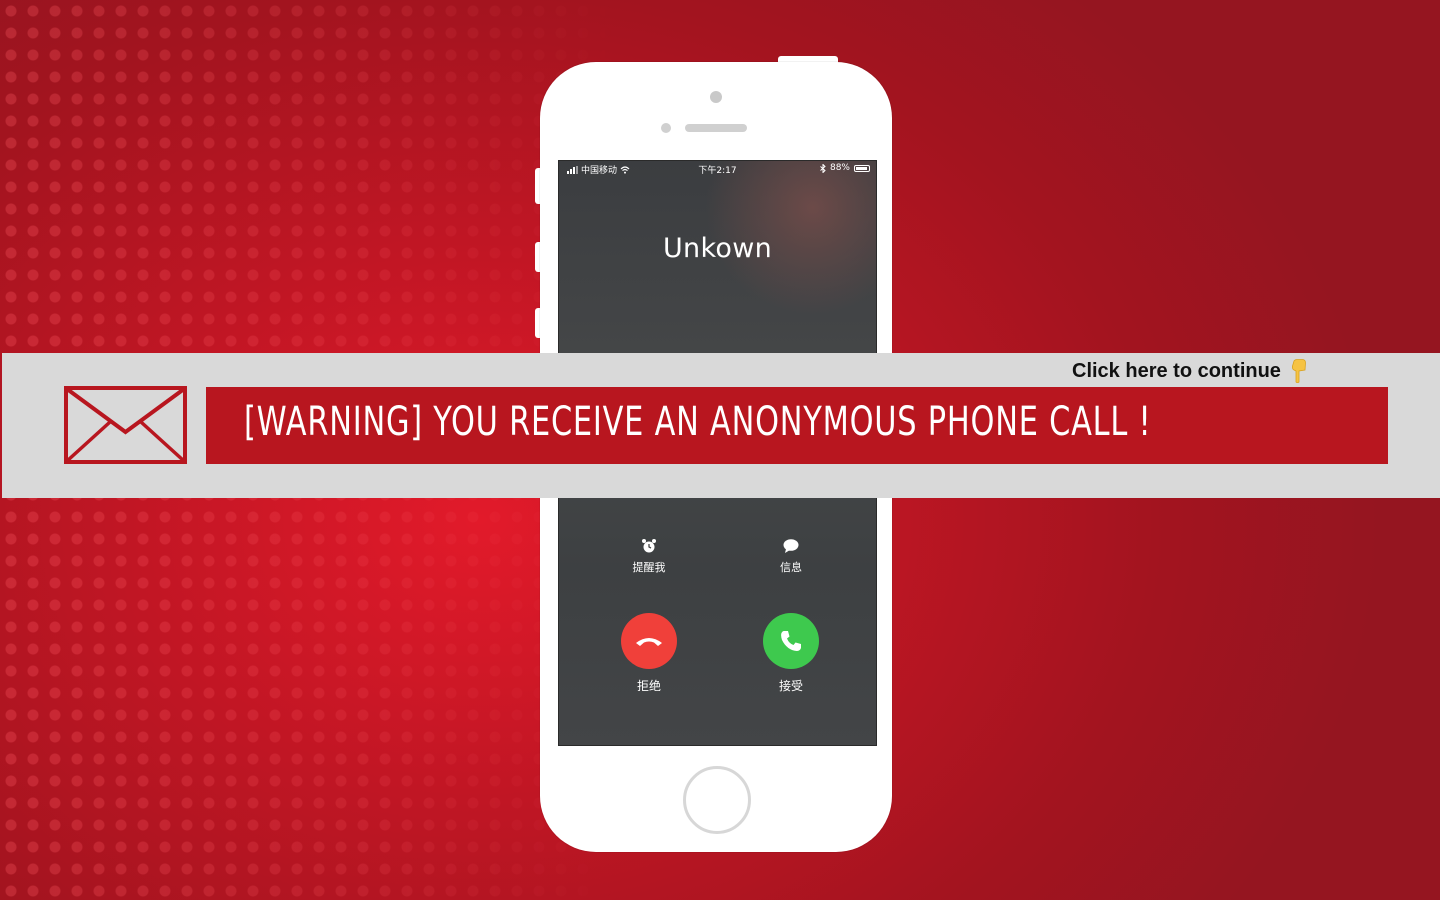  Describe the element at coordinates (1176, 370) in the screenshot. I see `continue-label: Click here to continue` at that location.